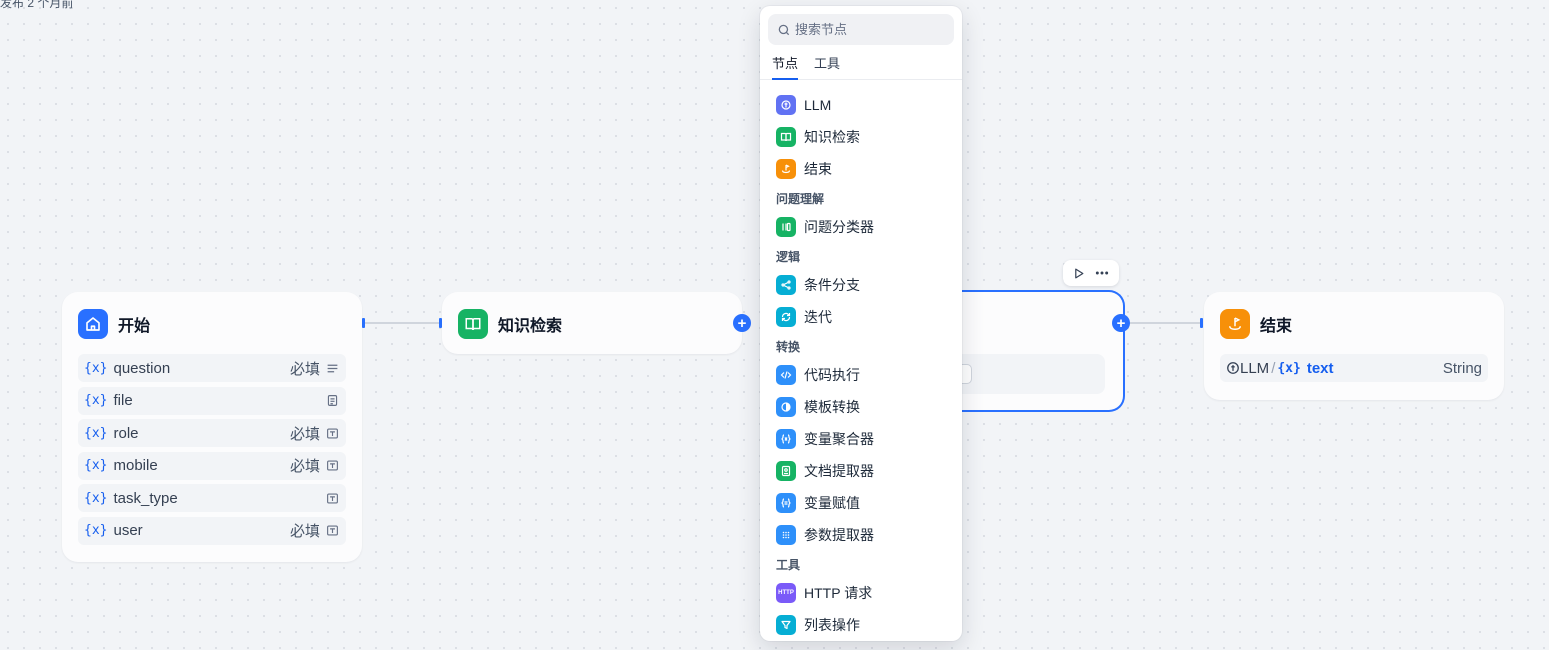 This screenshot has height=650, width=1549. I want to click on variable-name: user, so click(128, 530).